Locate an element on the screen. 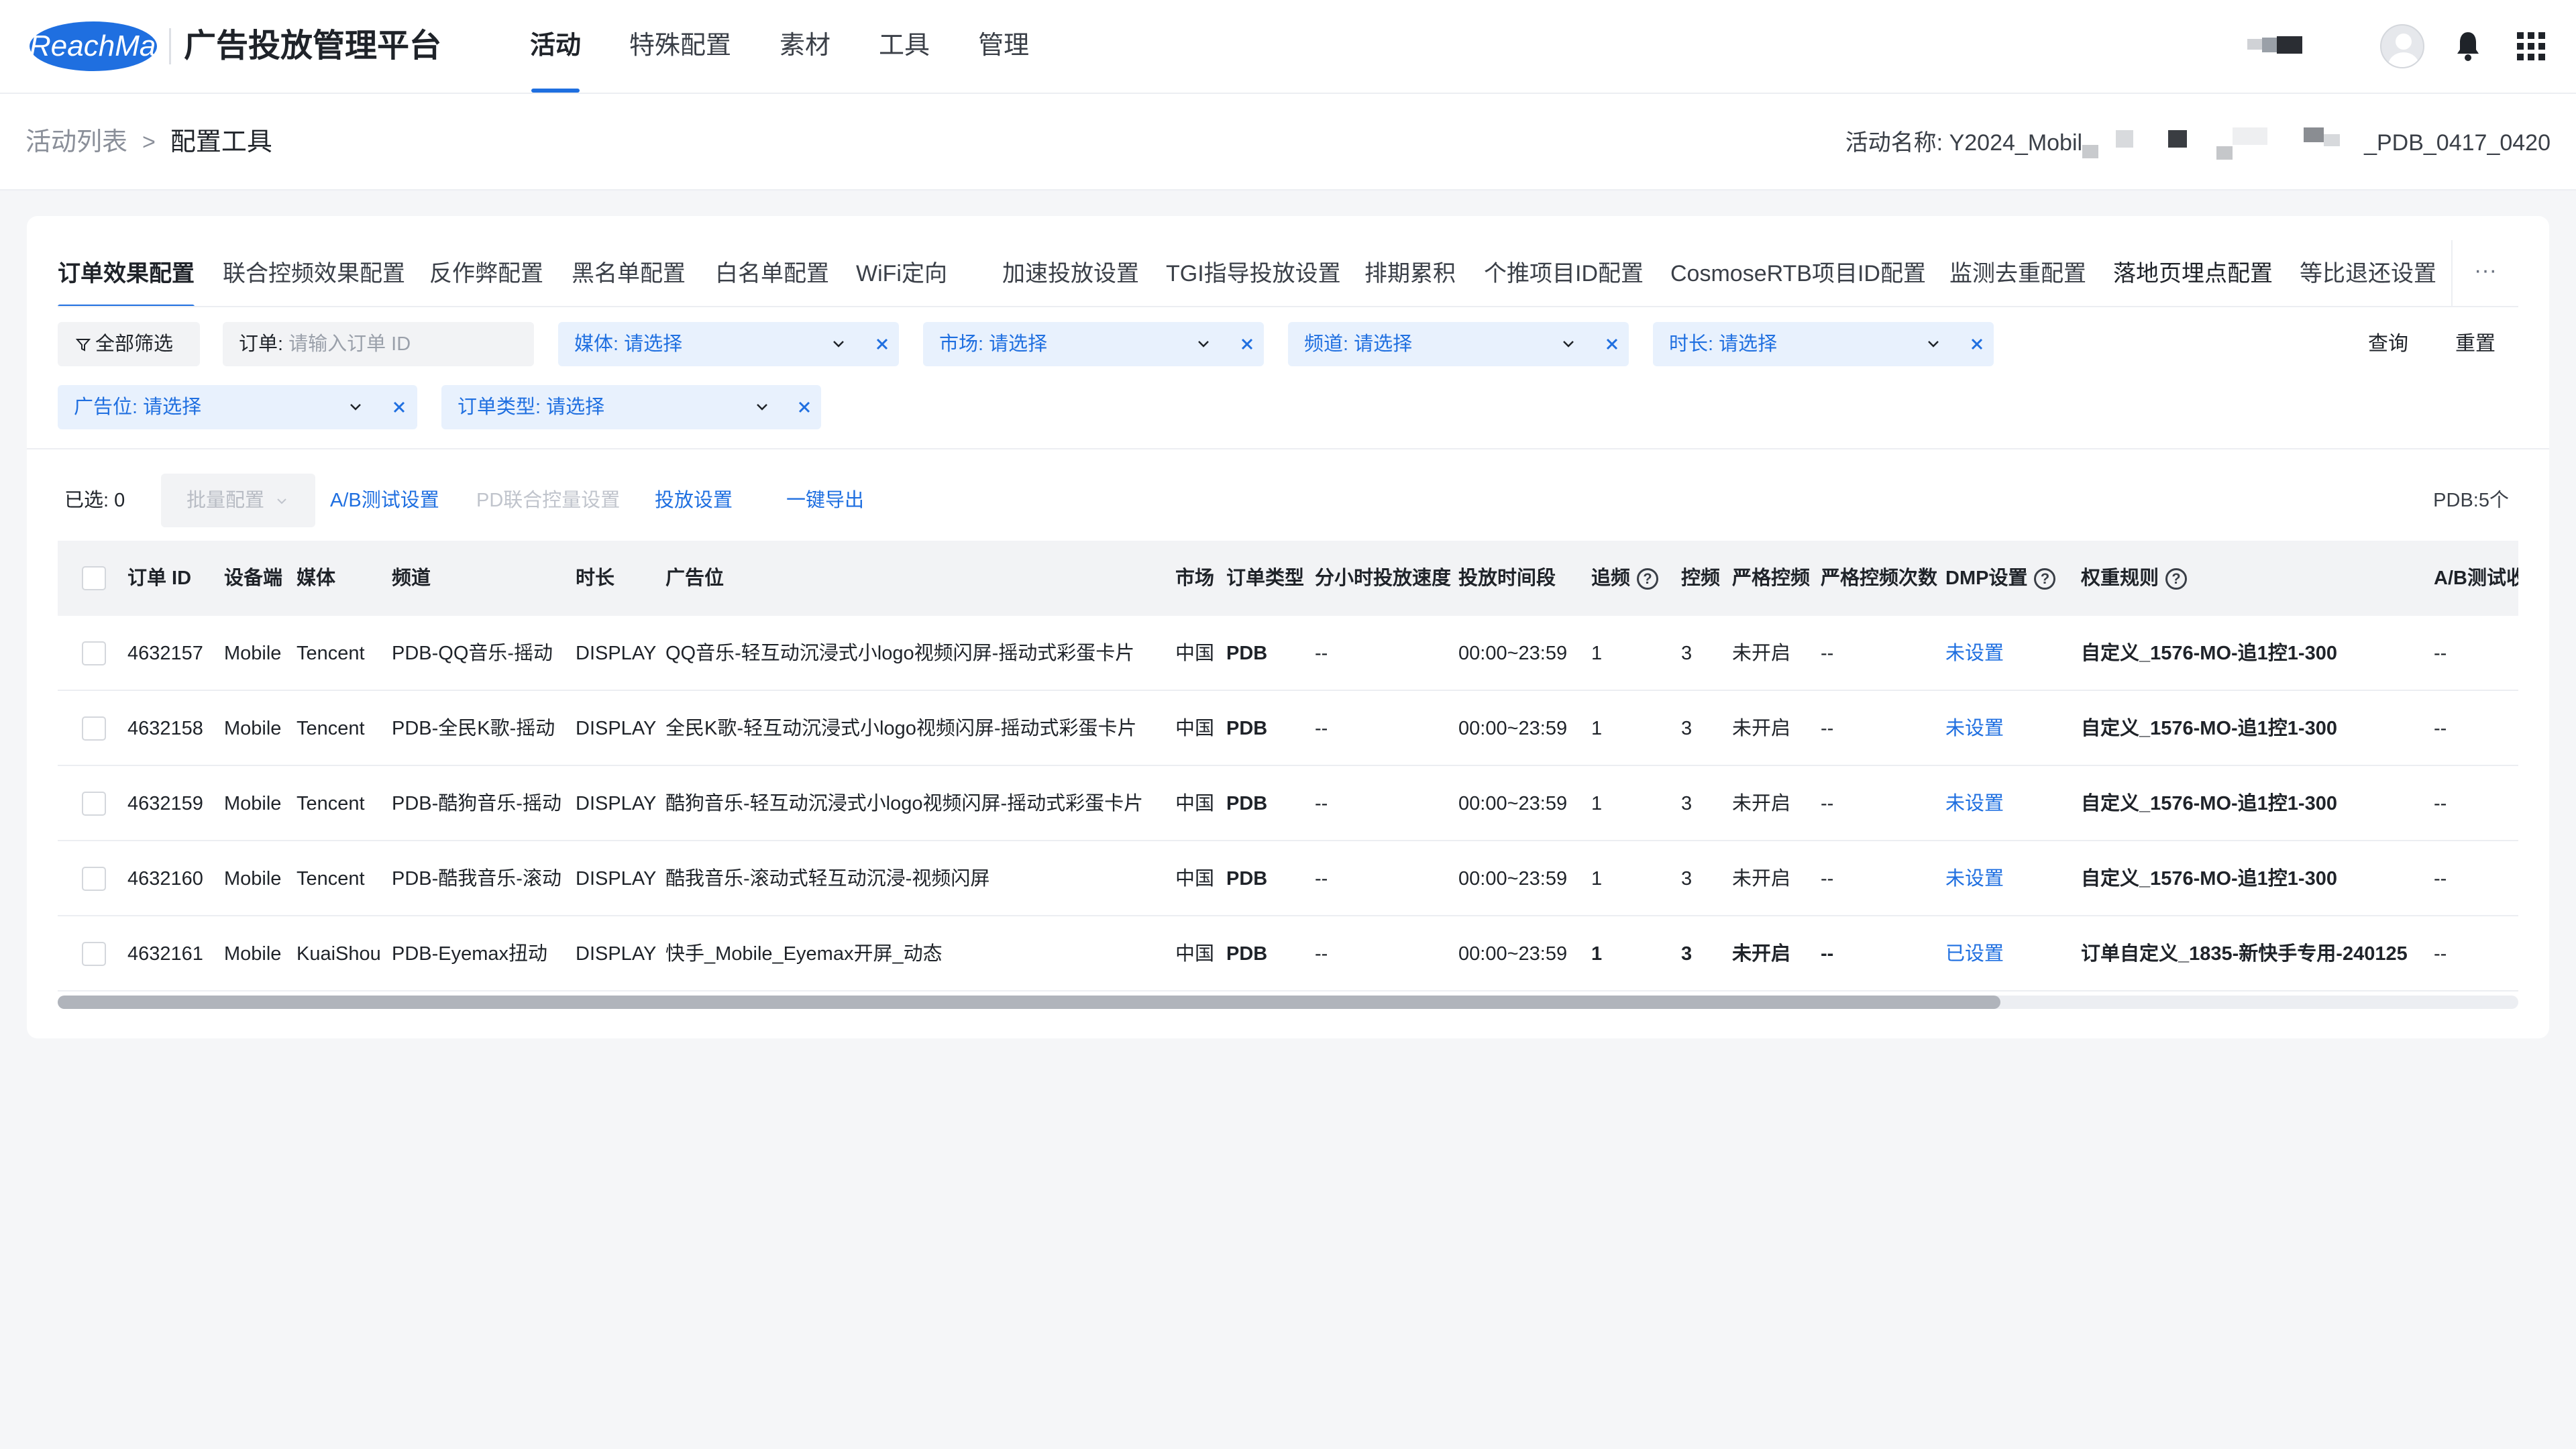 This screenshot has width=2576, height=1449. ad-slot-select: 广告位: 请选择 is located at coordinates (237, 407).